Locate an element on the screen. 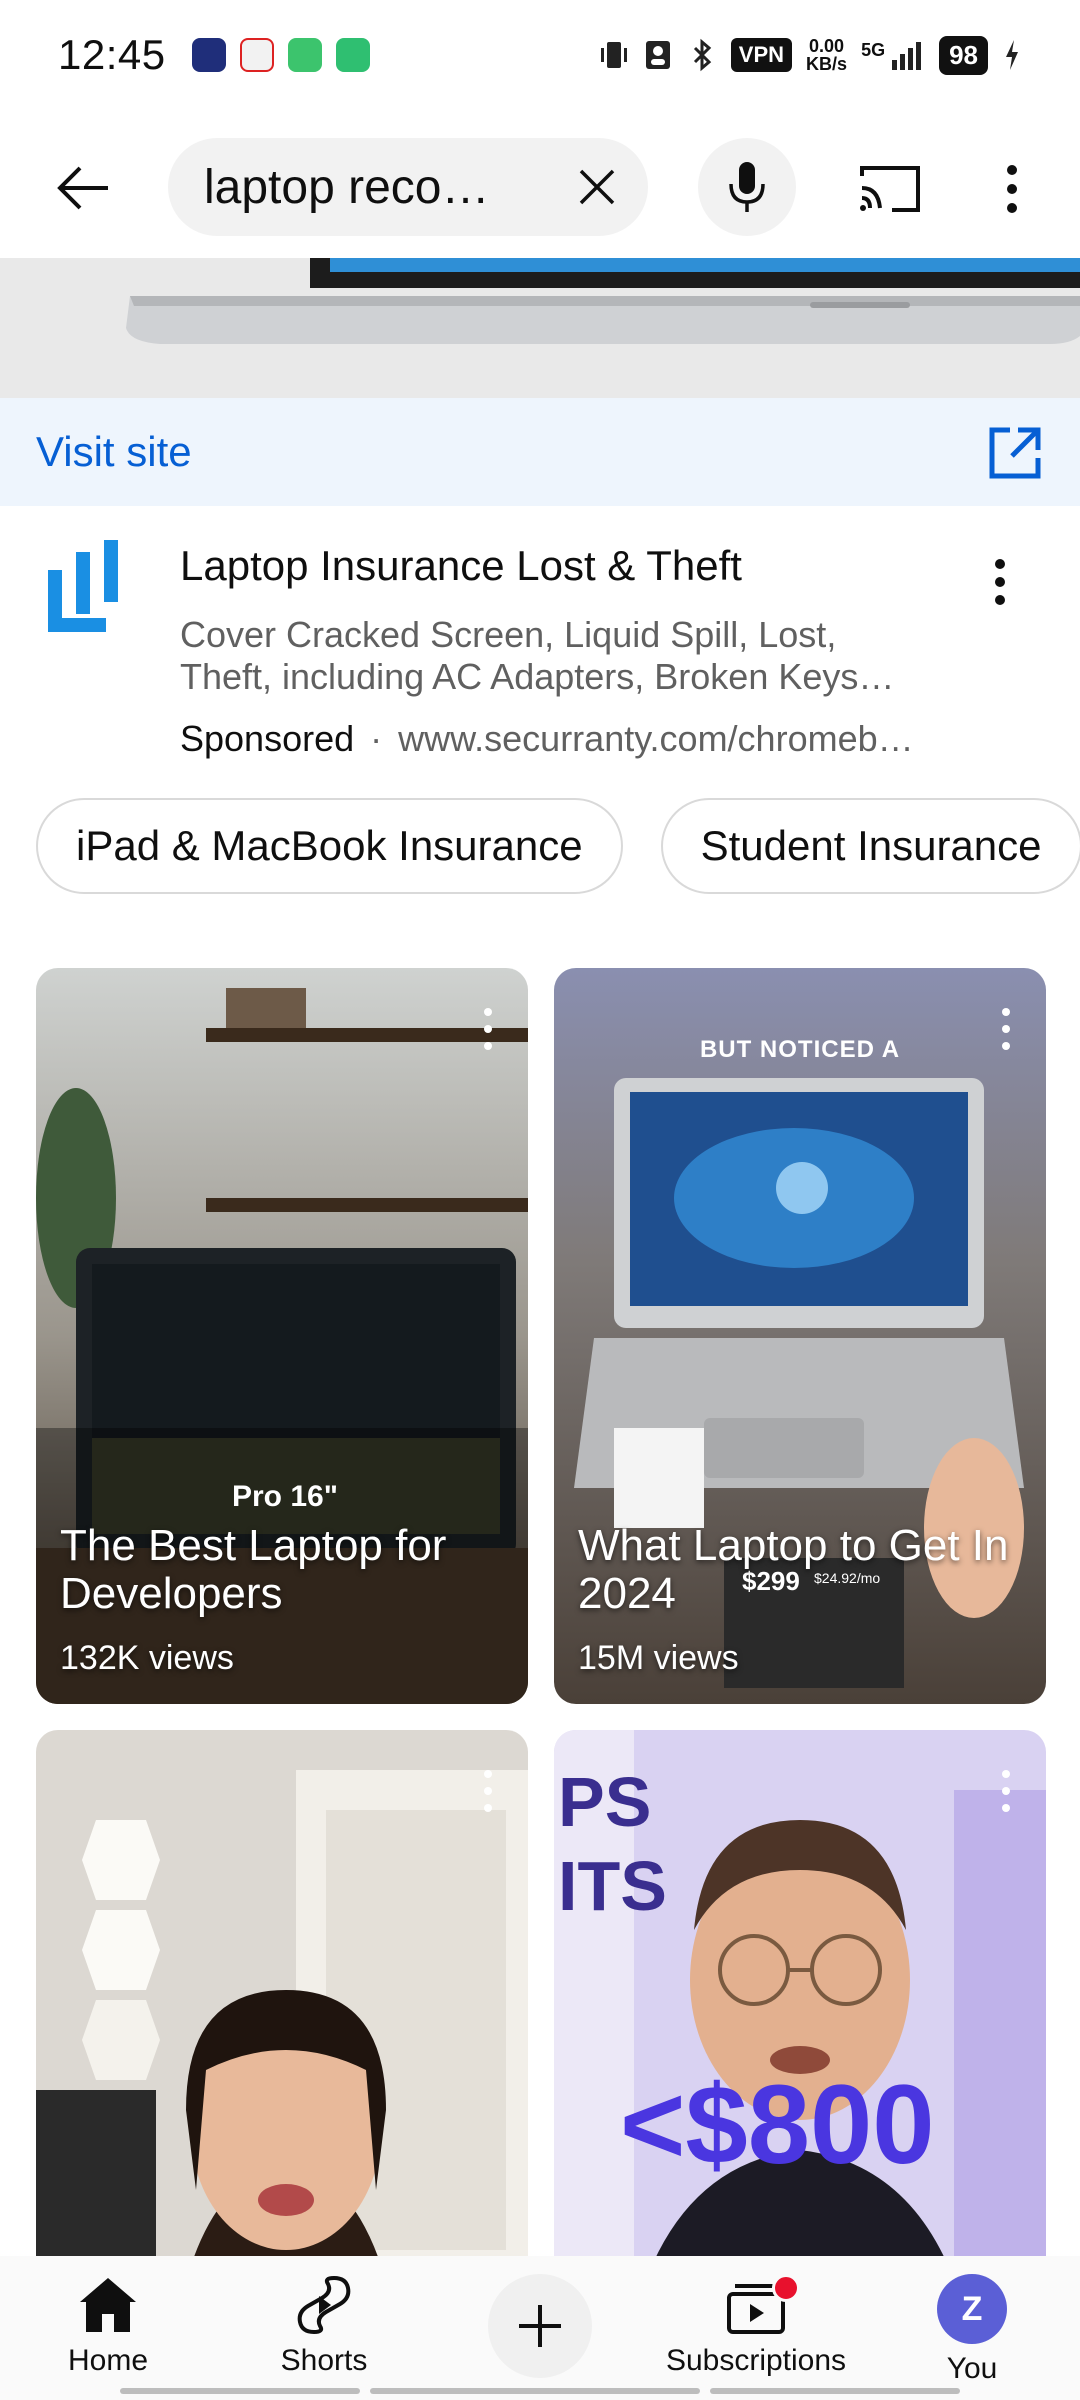 This screenshot has height=2400, width=1080. nav-subscriptions: Subscriptions is located at coordinates (756, 2328).